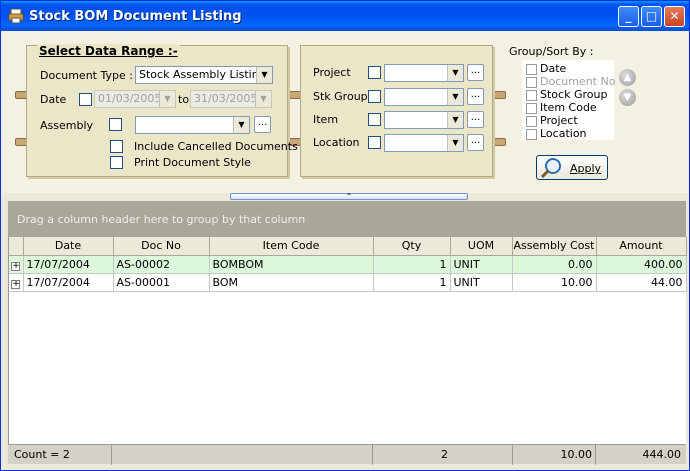 This screenshot has width=690, height=471. I want to click on group-sort-item: Project, so click(552, 120).